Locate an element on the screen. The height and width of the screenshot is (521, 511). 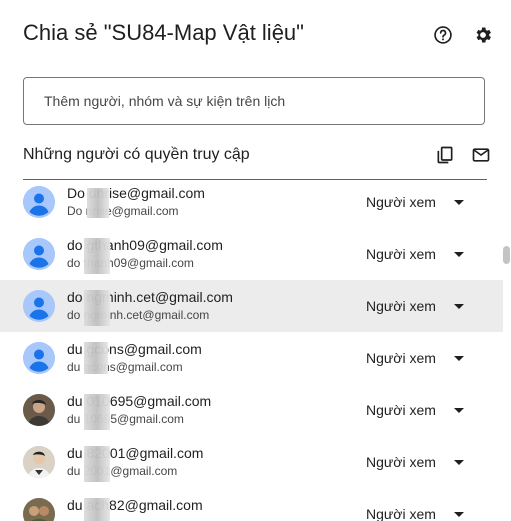
help-icon is located at coordinates (443, 35).